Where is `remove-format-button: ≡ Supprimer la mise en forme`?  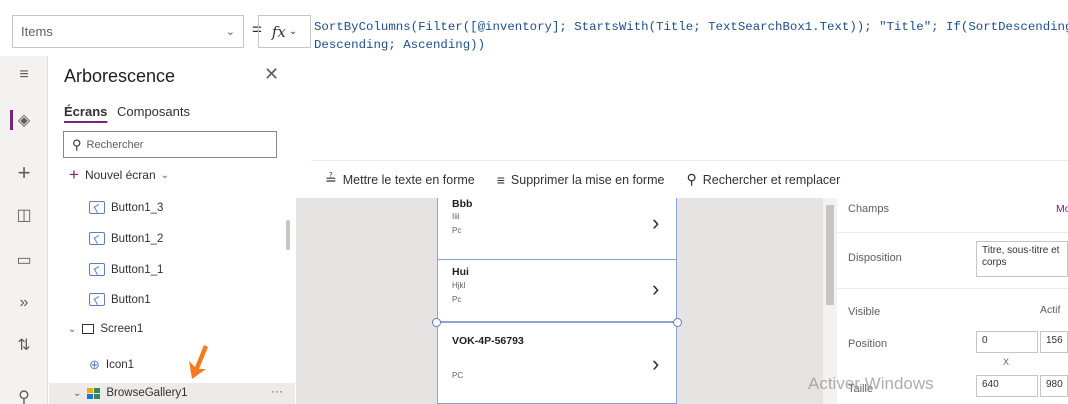 remove-format-button: ≡ Supprimer la mise en forme is located at coordinates (581, 180).